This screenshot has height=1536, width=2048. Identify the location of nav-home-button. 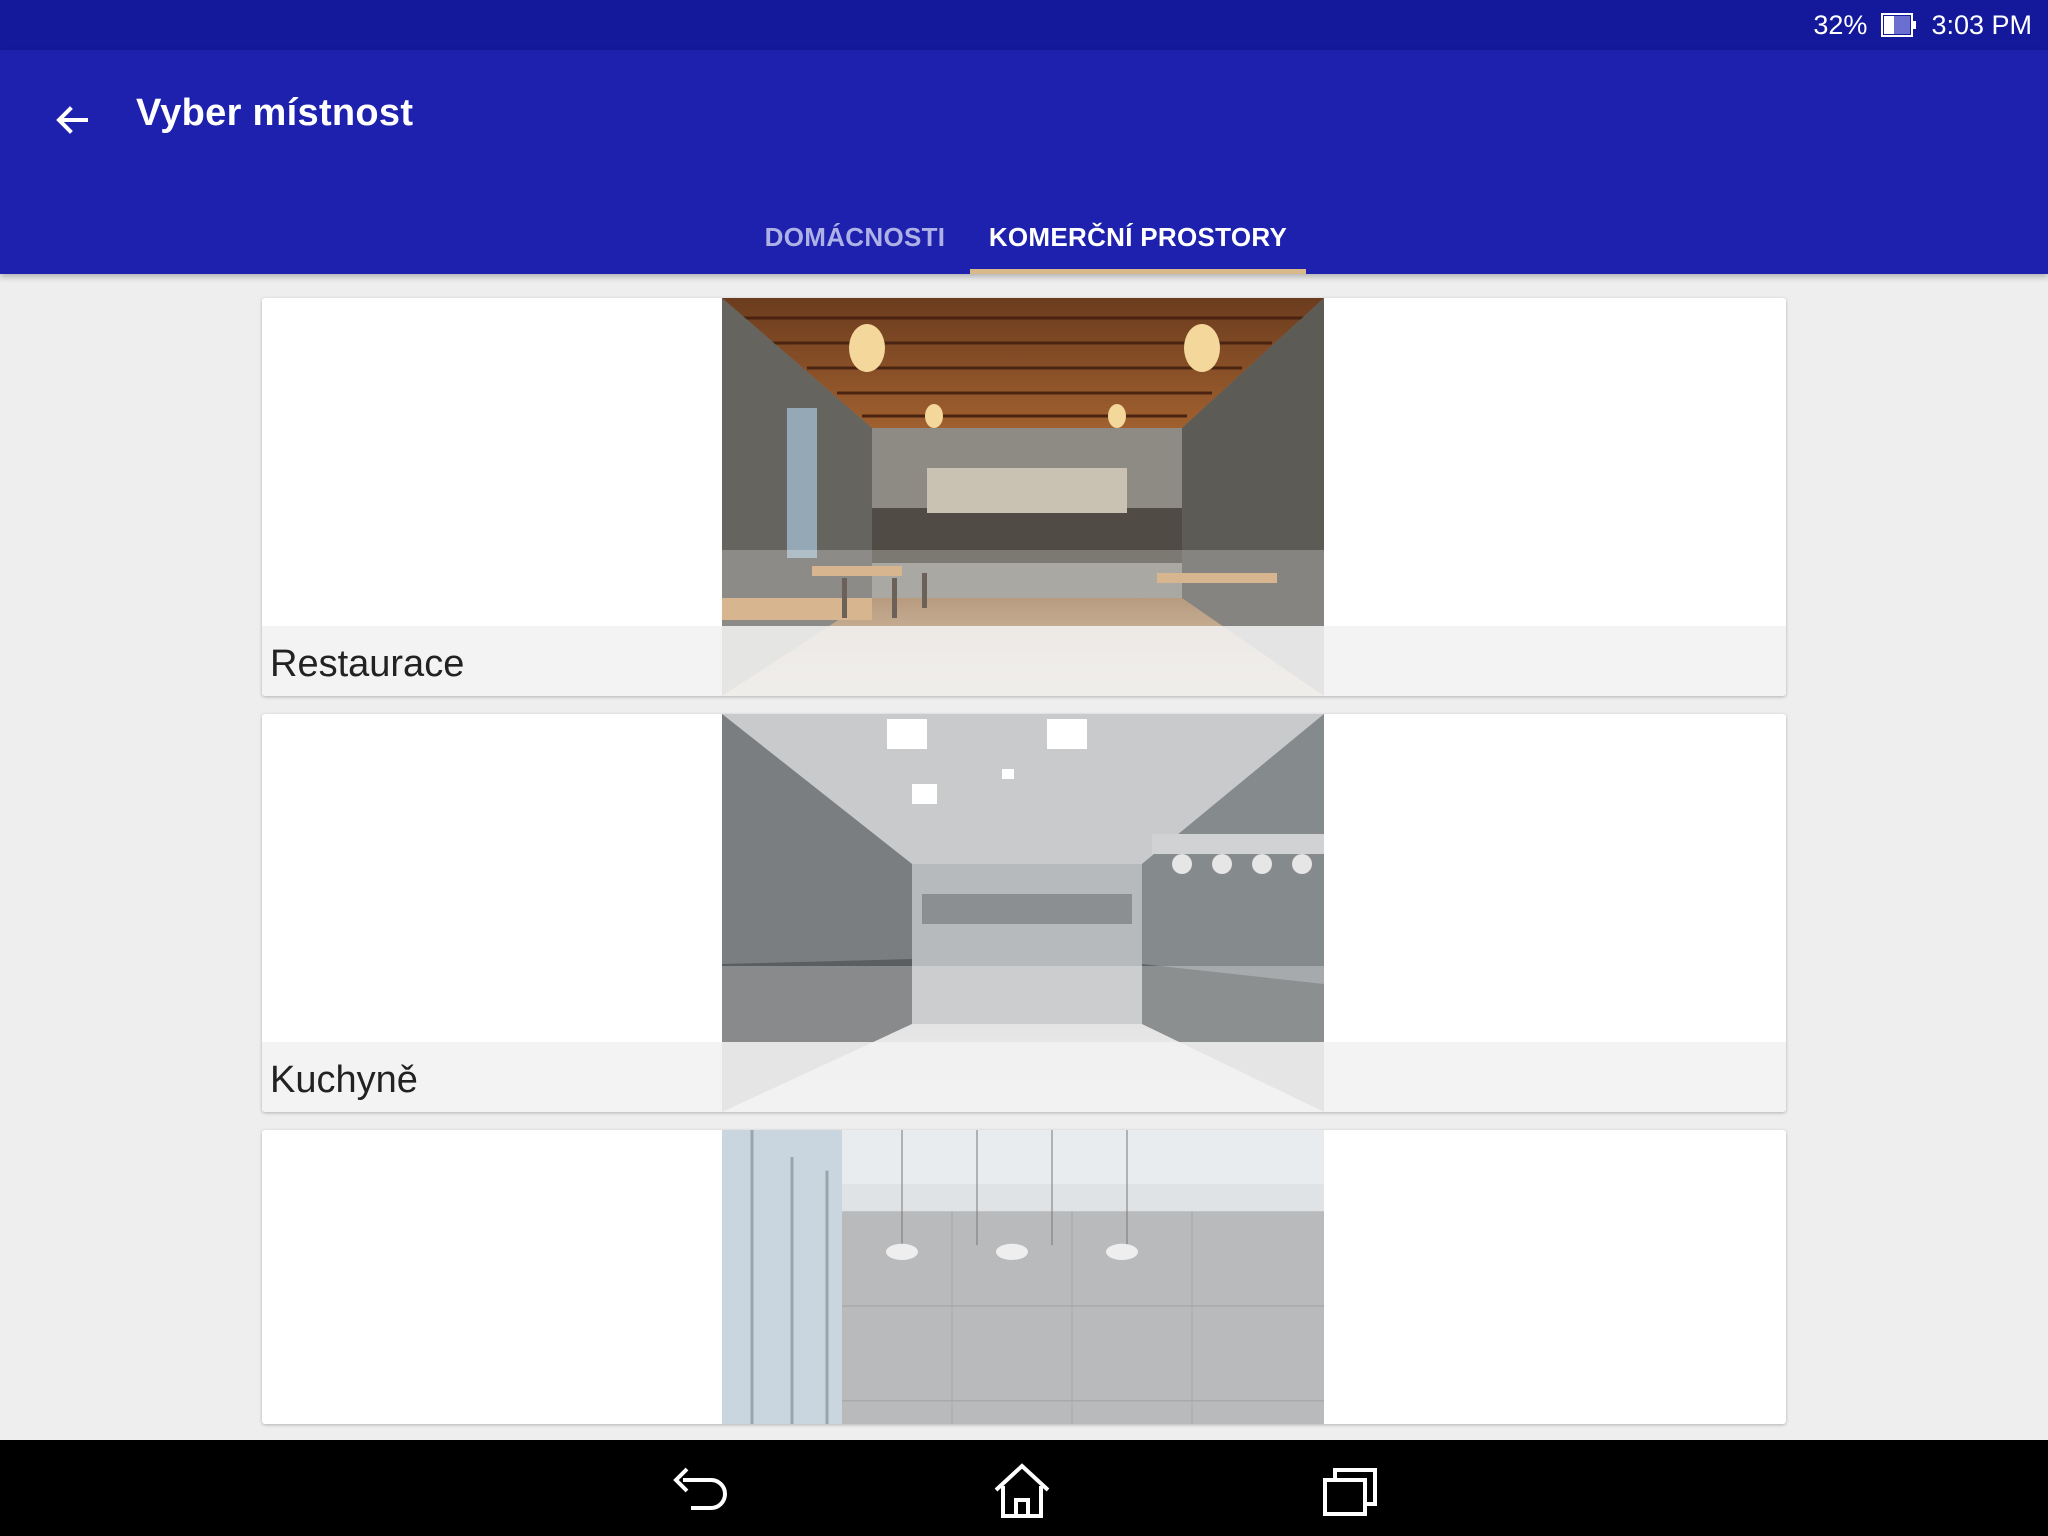
(1022, 1491).